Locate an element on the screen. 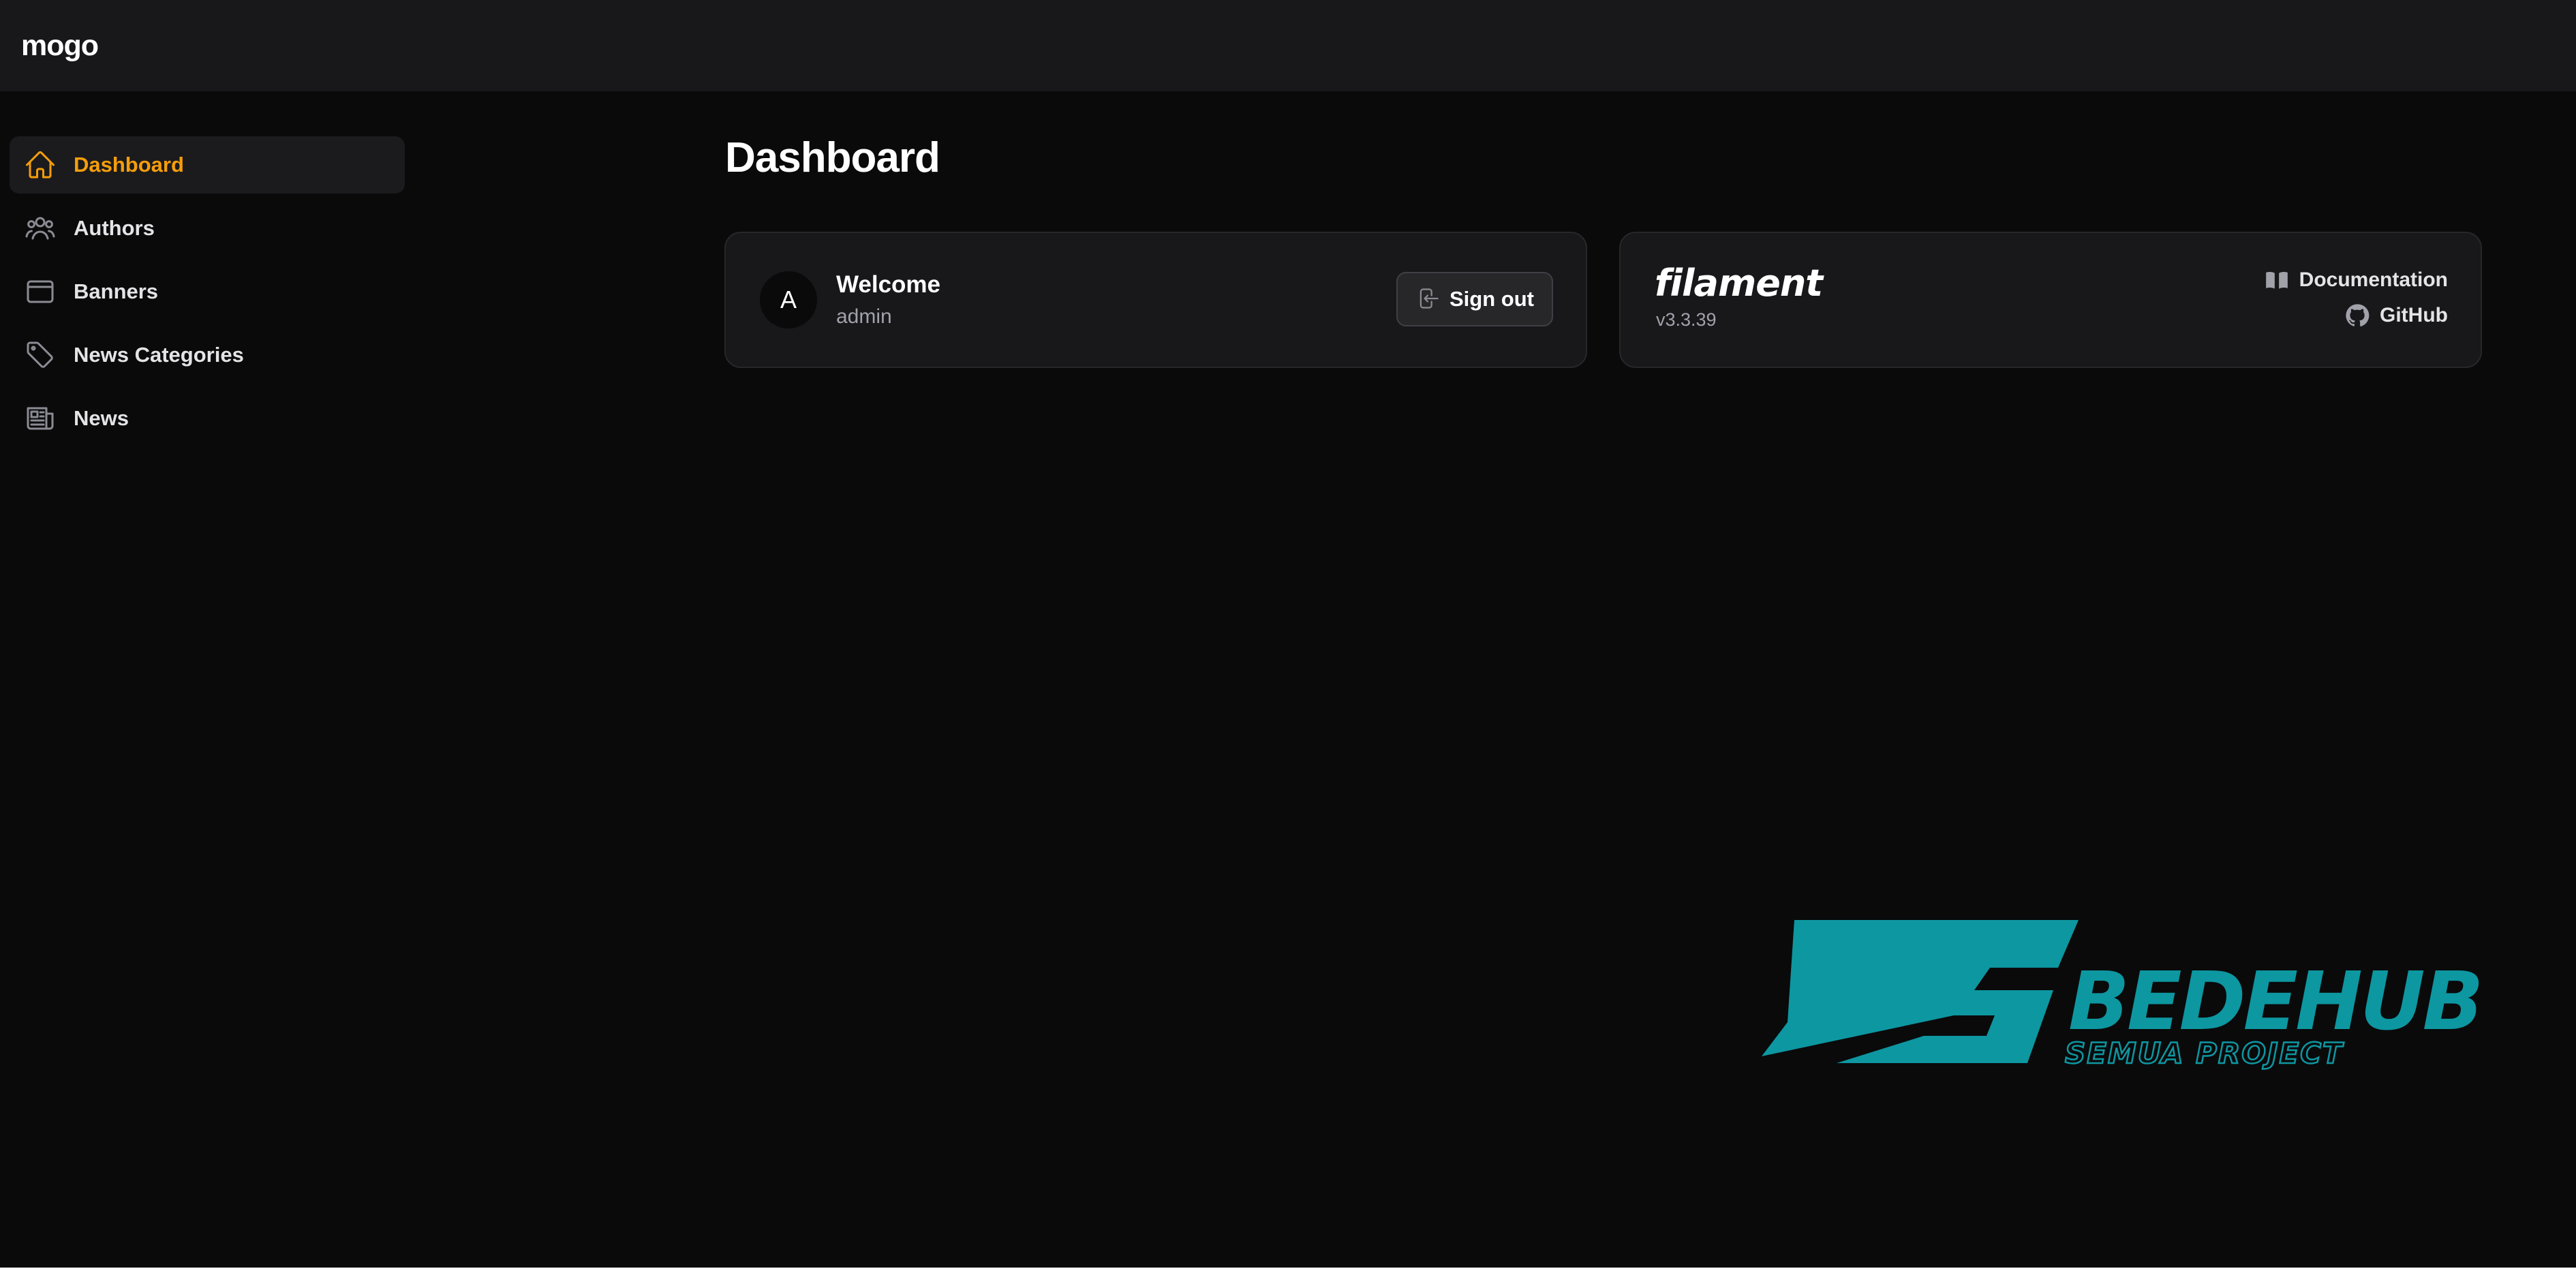  tag-icon is located at coordinates (40, 355).